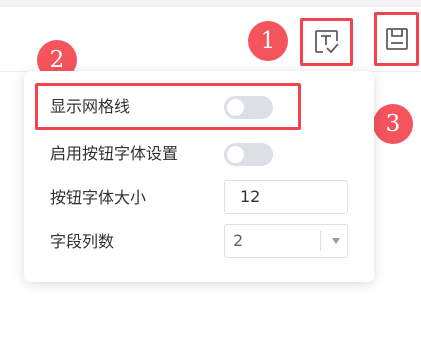  What do you see at coordinates (98, 197) in the screenshot?
I see `button-font-size-label: 按钮字体大小` at bounding box center [98, 197].